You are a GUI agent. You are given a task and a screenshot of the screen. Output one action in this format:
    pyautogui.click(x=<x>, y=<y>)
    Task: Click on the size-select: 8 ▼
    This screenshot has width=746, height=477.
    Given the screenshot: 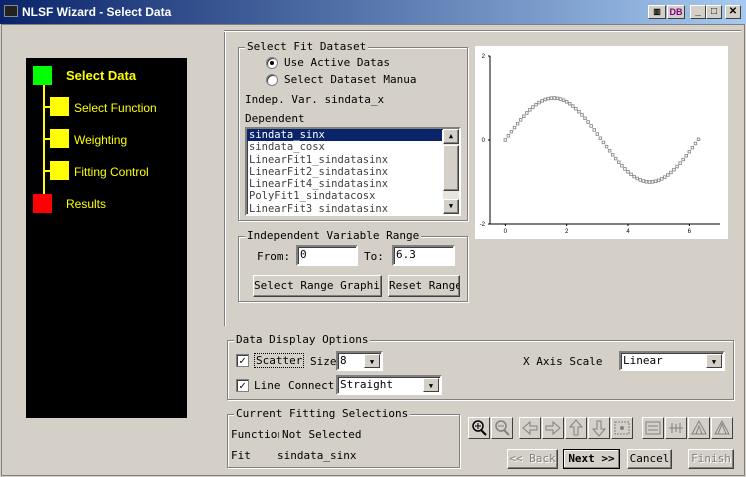 What is the action you would take?
    pyautogui.click(x=359, y=361)
    